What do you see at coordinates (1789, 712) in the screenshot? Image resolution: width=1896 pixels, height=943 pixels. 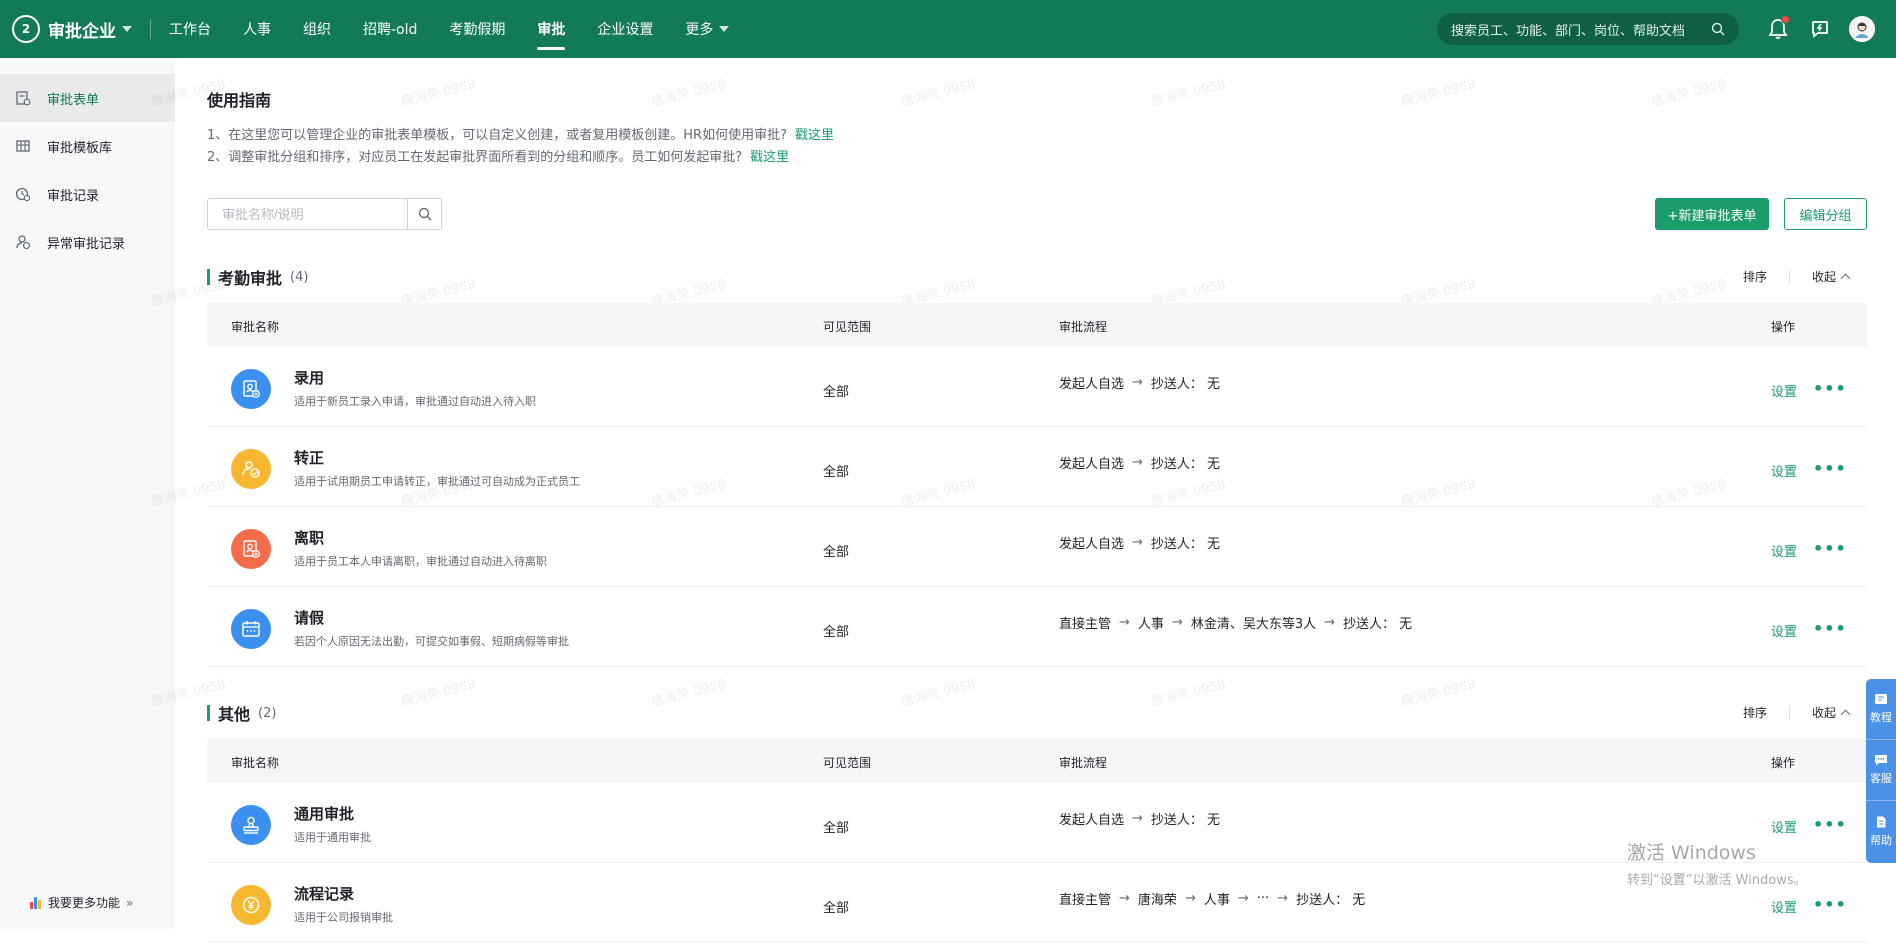 I see `divider` at bounding box center [1789, 712].